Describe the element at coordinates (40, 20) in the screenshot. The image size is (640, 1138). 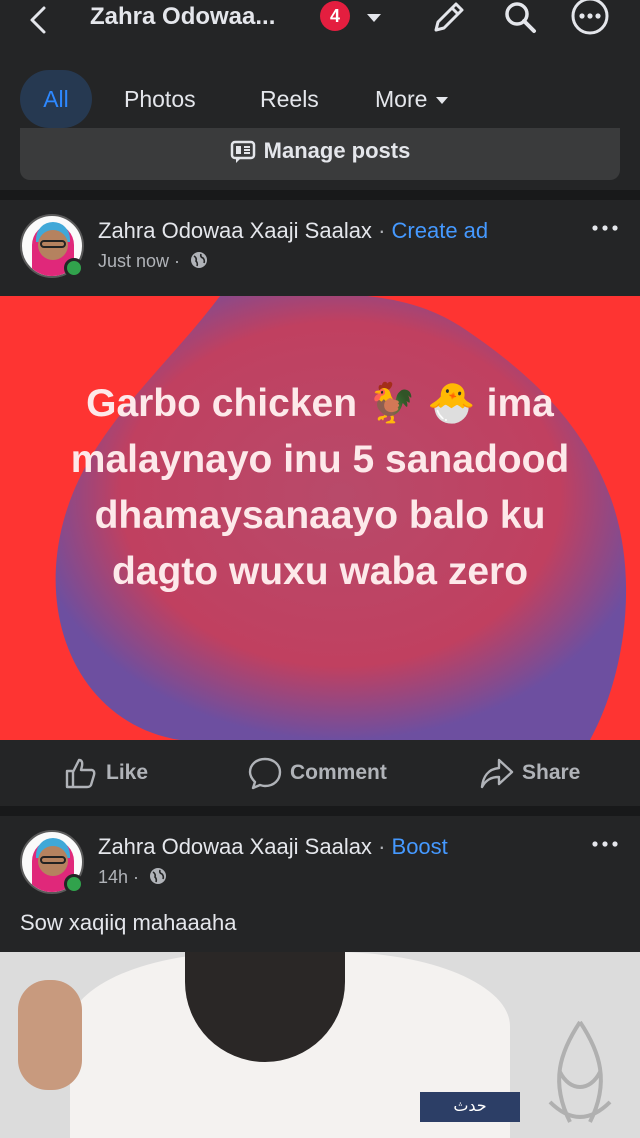
I see `back-icon` at that location.